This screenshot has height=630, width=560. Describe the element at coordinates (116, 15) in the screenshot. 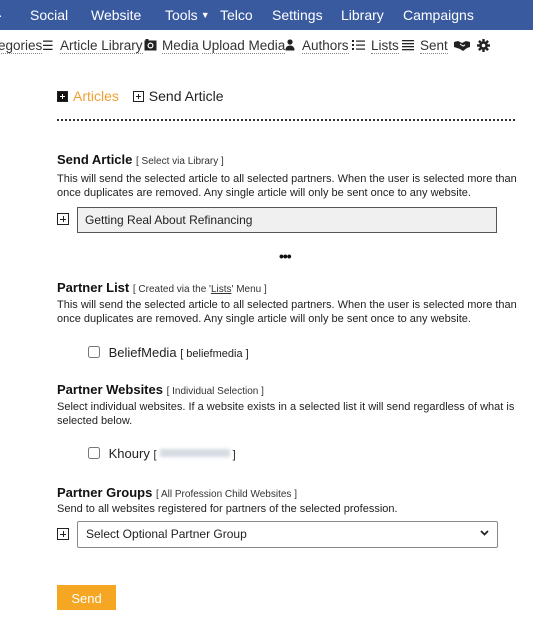

I see `nav-item-website: Website` at that location.